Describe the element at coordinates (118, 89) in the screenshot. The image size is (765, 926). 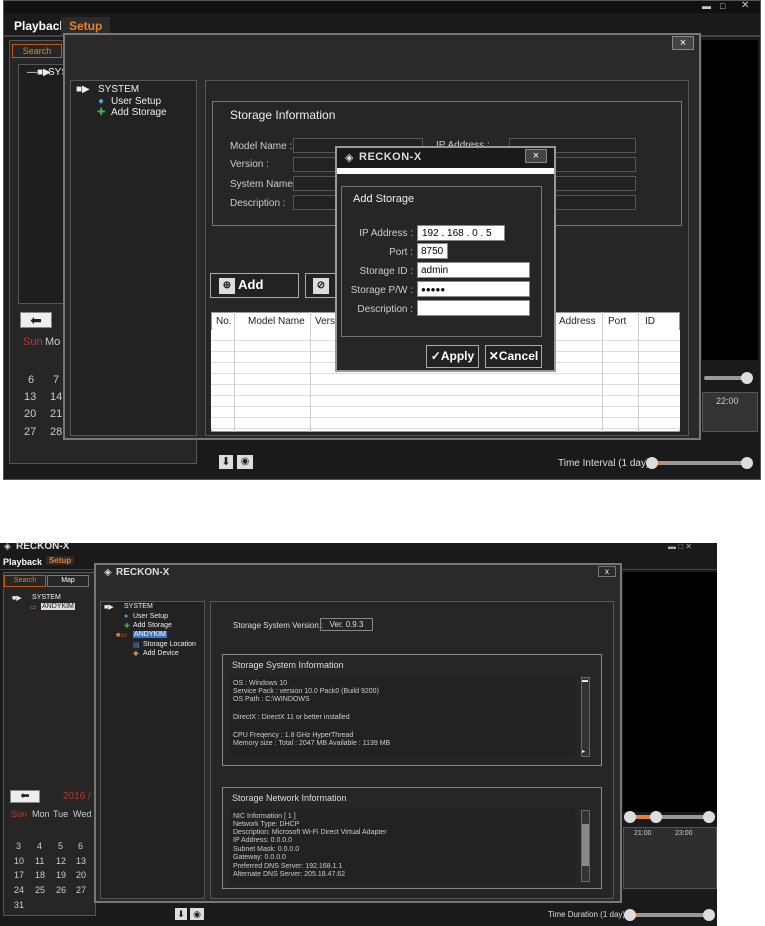
I see `tree-system: SYSTEM` at that location.